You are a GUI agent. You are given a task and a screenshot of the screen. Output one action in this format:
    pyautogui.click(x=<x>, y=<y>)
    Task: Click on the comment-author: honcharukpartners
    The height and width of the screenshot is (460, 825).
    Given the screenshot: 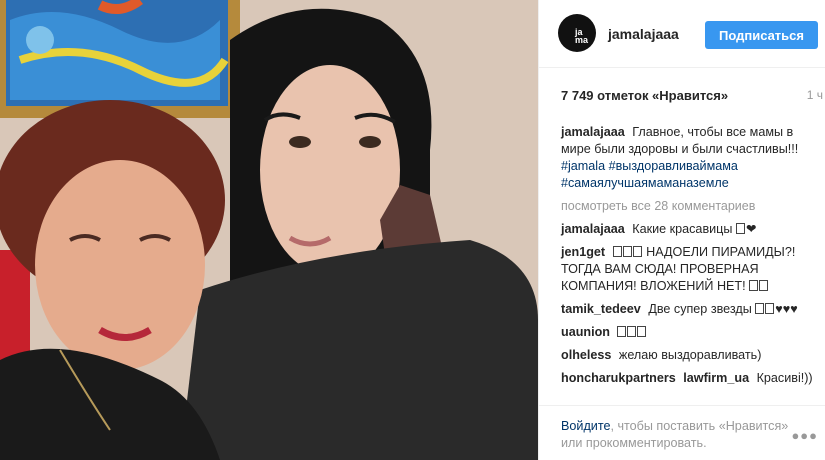 What is the action you would take?
    pyautogui.click(x=618, y=378)
    